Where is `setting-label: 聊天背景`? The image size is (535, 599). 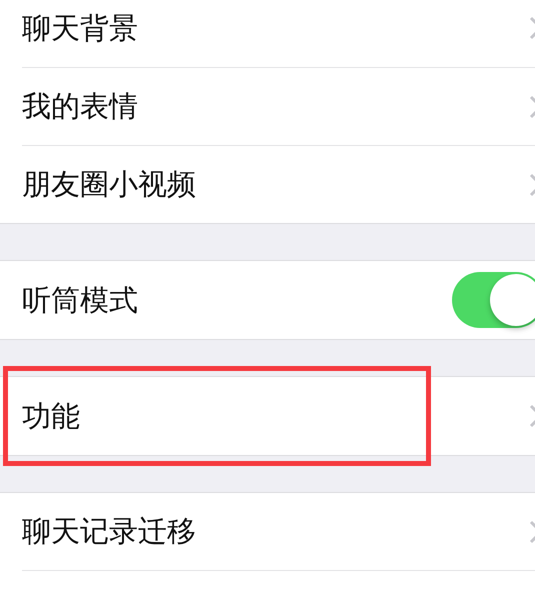 setting-label: 聊天背景 is located at coordinates (80, 28).